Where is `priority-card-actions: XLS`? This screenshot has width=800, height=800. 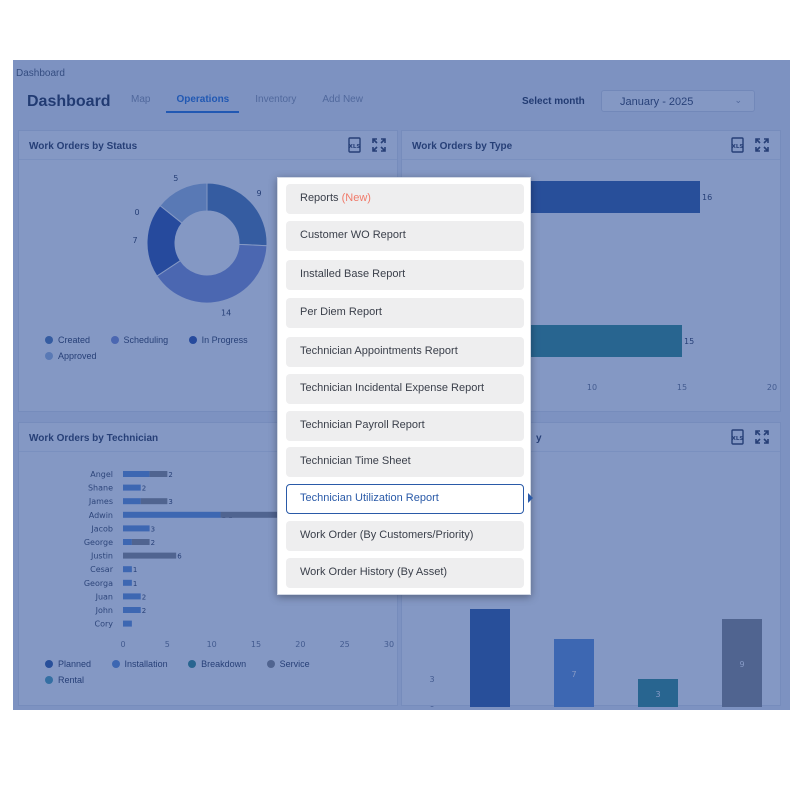 priority-card-actions: XLS is located at coordinates (746, 437).